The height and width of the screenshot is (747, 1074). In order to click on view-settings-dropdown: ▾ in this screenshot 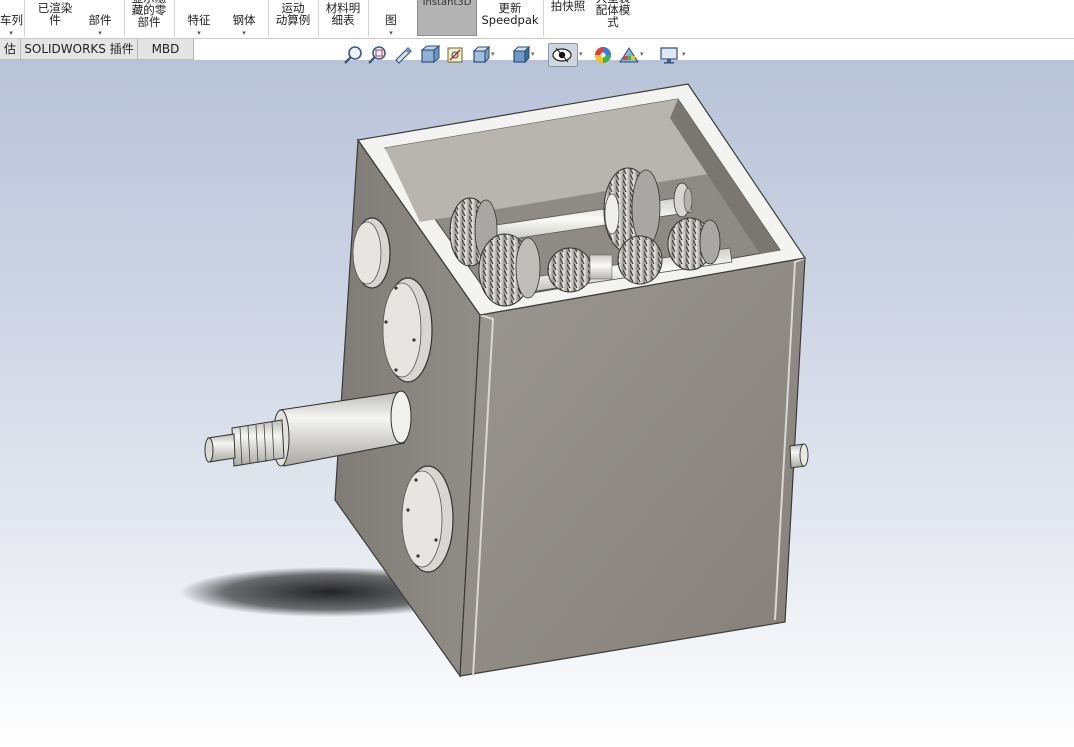, I will do `click(684, 54)`.